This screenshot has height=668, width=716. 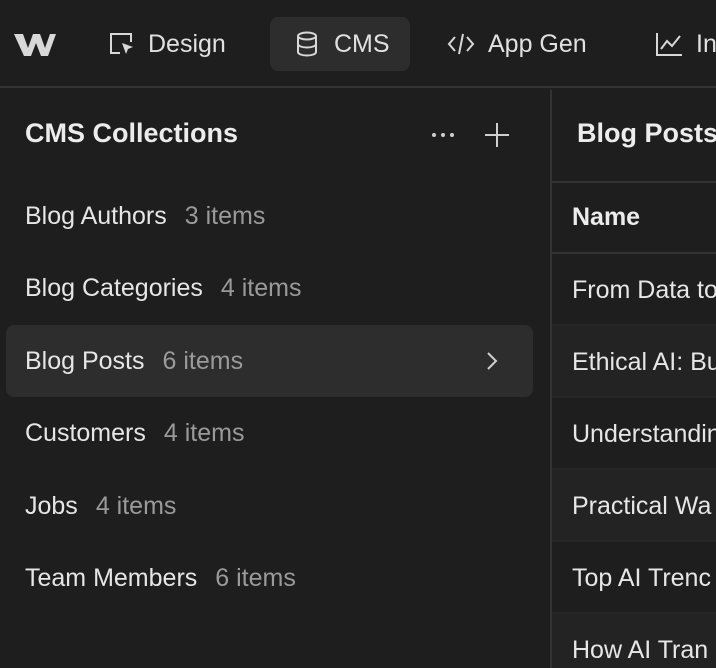 I want to click on tab-cms: CMS, so click(x=340, y=44).